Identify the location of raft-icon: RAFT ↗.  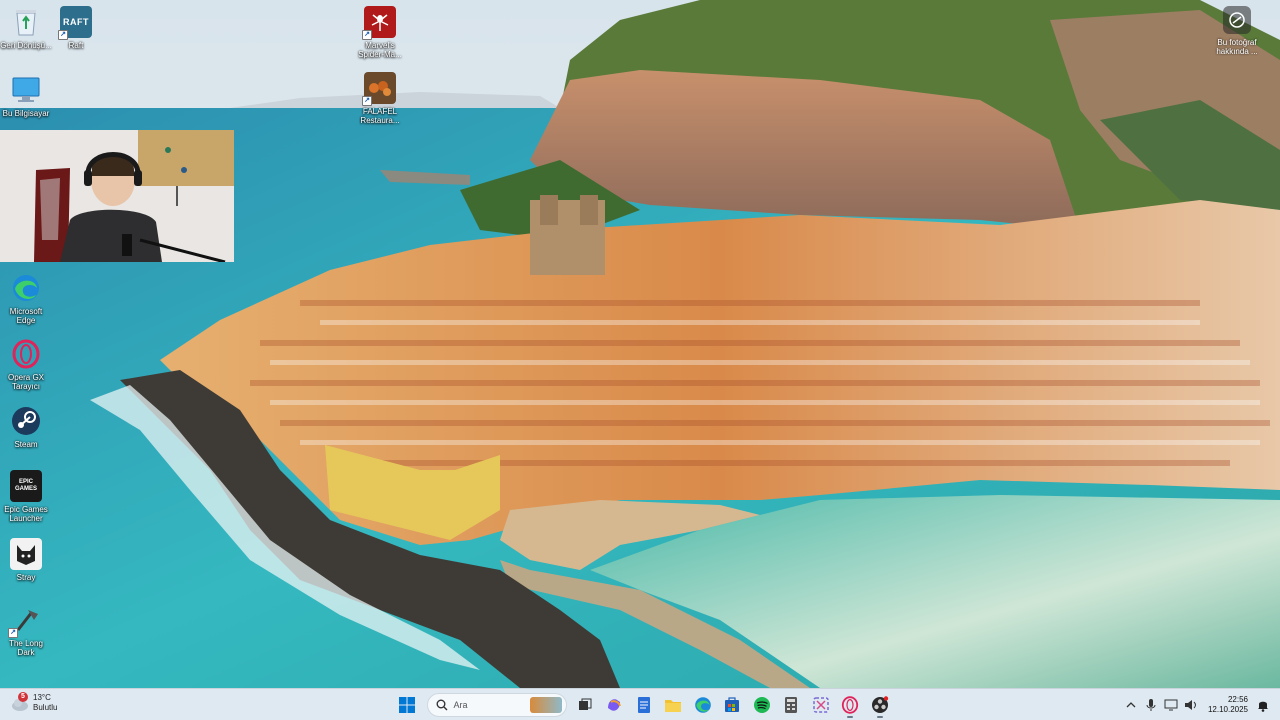
(75, 23).